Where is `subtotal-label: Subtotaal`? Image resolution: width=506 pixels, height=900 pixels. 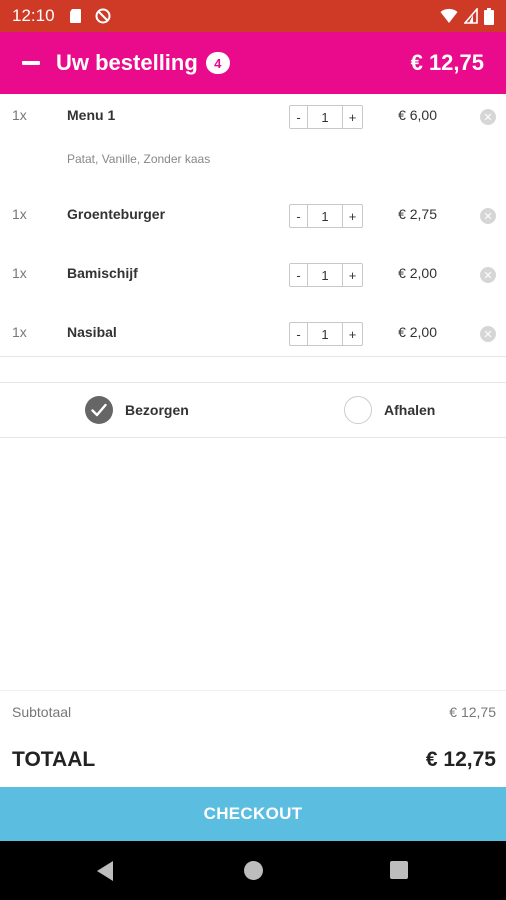
subtotal-label: Subtotaal is located at coordinates (42, 712).